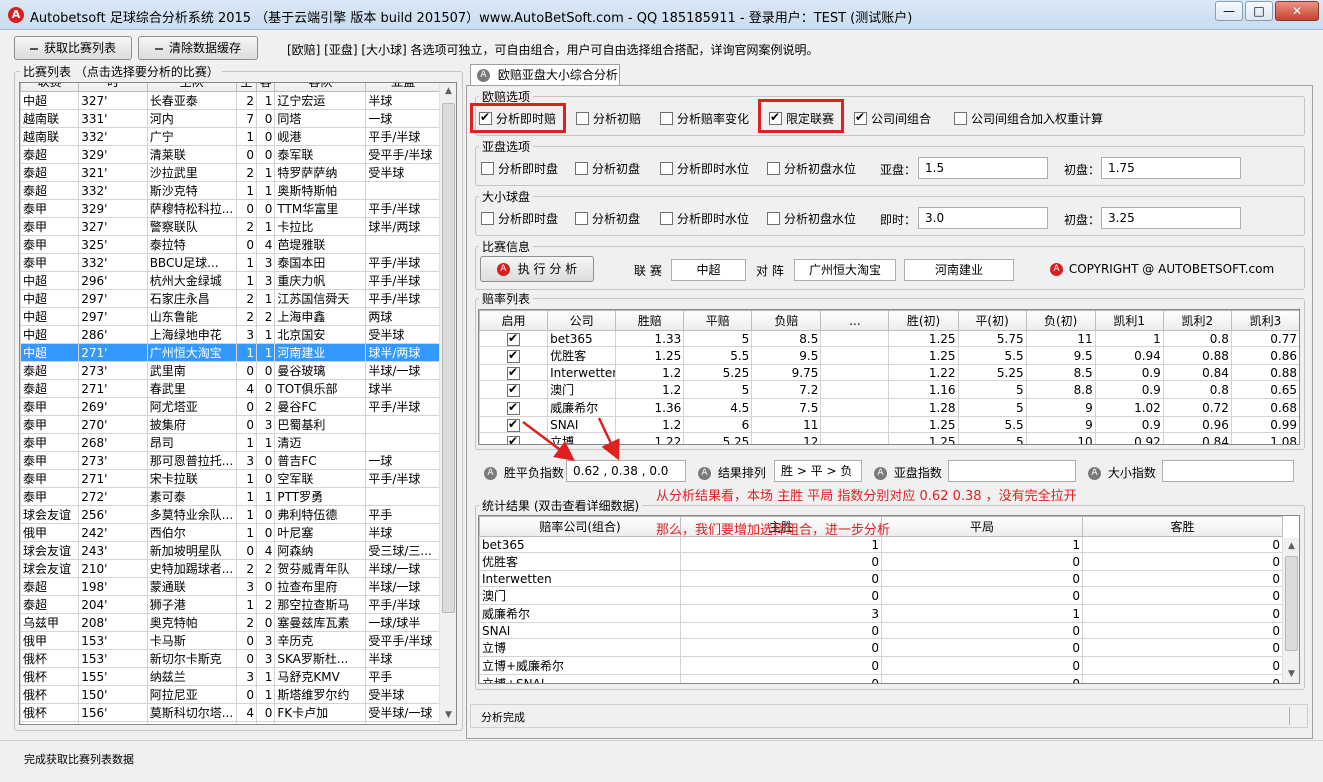 Image resolution: width=1323 pixels, height=782 pixels. I want to click on stats-column-header: 平局, so click(982, 526).